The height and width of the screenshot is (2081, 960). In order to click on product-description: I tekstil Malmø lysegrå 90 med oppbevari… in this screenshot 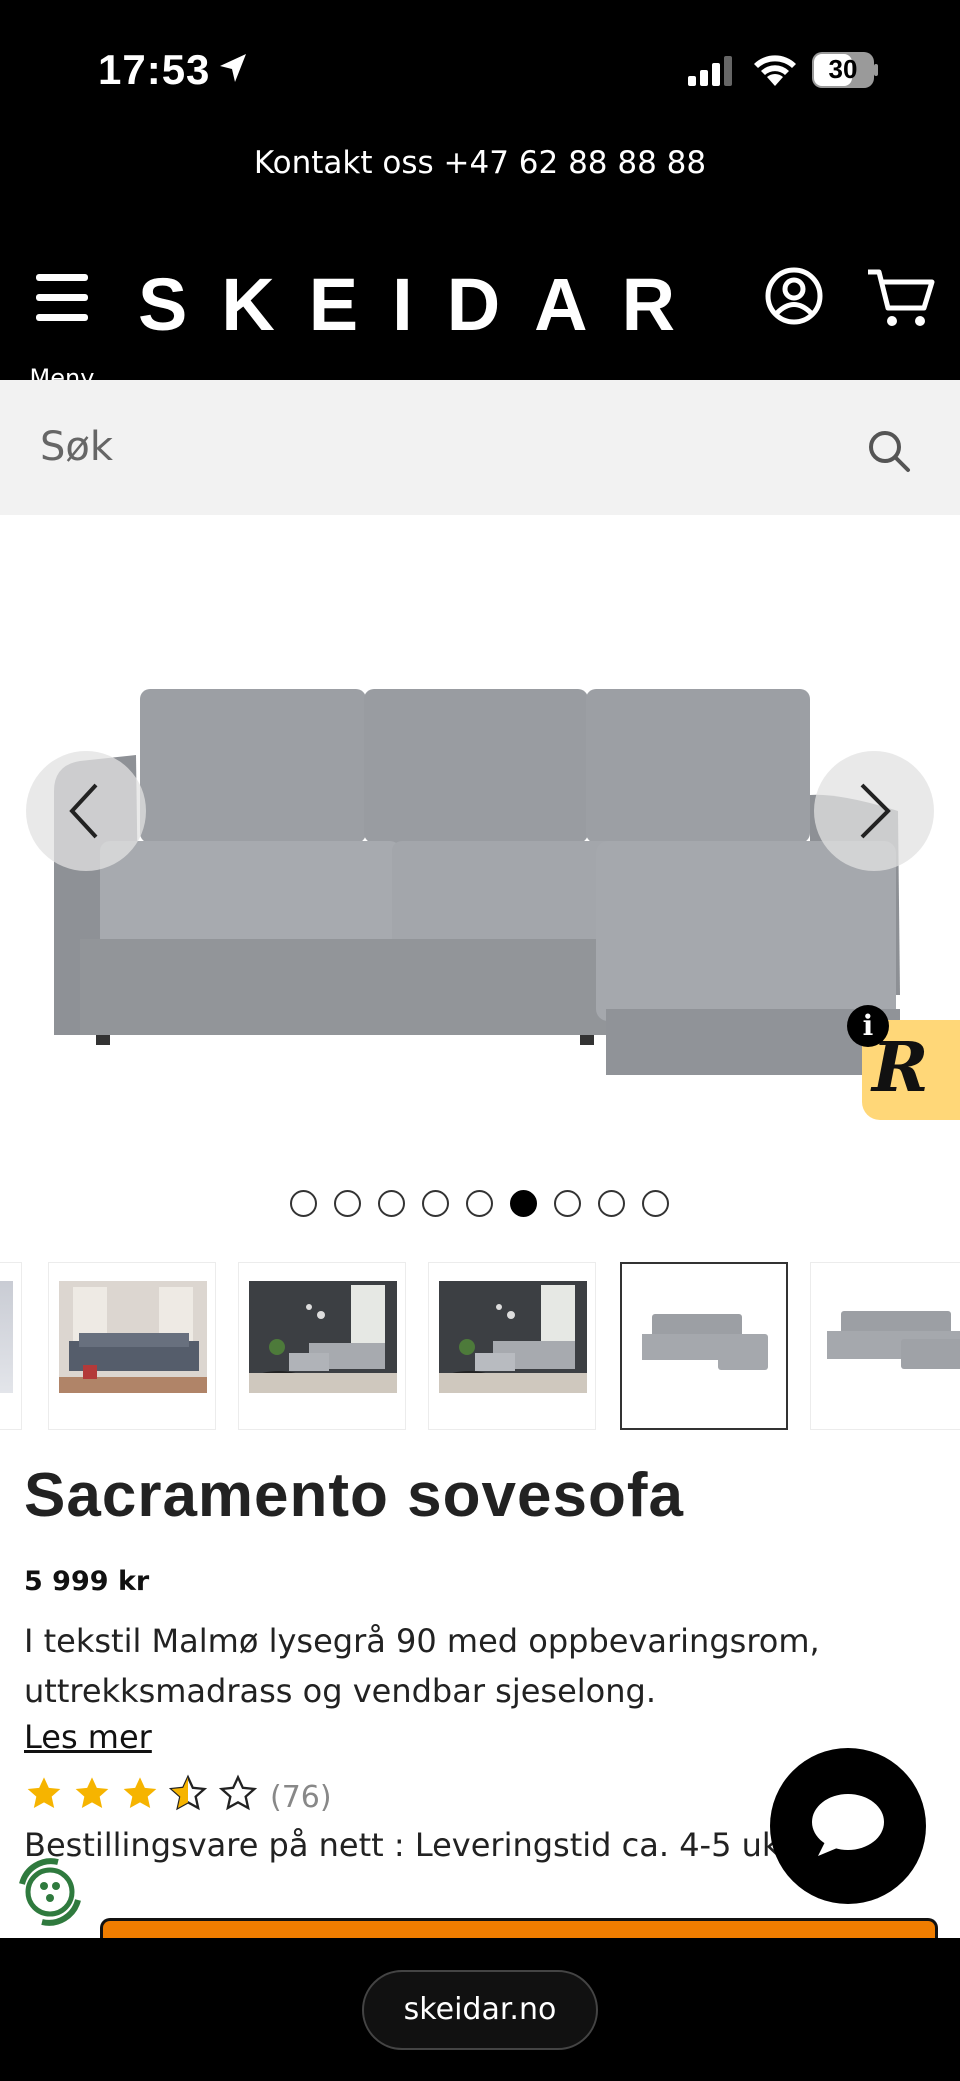, I will do `click(422, 1666)`.